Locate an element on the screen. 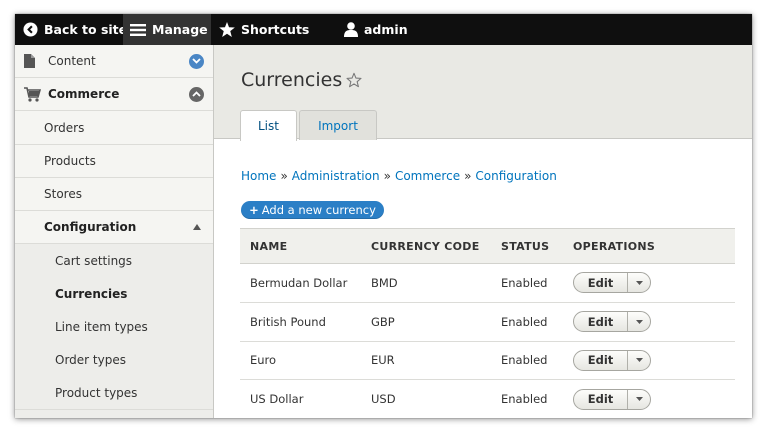 This screenshot has width=770, height=437. breadcrumb-commerce: Commerce is located at coordinates (427, 176).